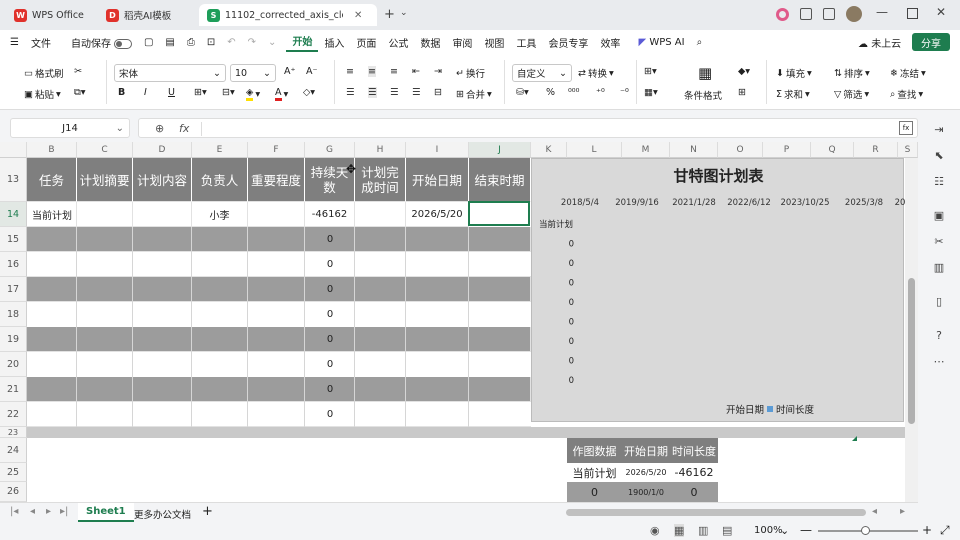  What do you see at coordinates (52, 150) in the screenshot?
I see `column-header: B` at bounding box center [52, 150].